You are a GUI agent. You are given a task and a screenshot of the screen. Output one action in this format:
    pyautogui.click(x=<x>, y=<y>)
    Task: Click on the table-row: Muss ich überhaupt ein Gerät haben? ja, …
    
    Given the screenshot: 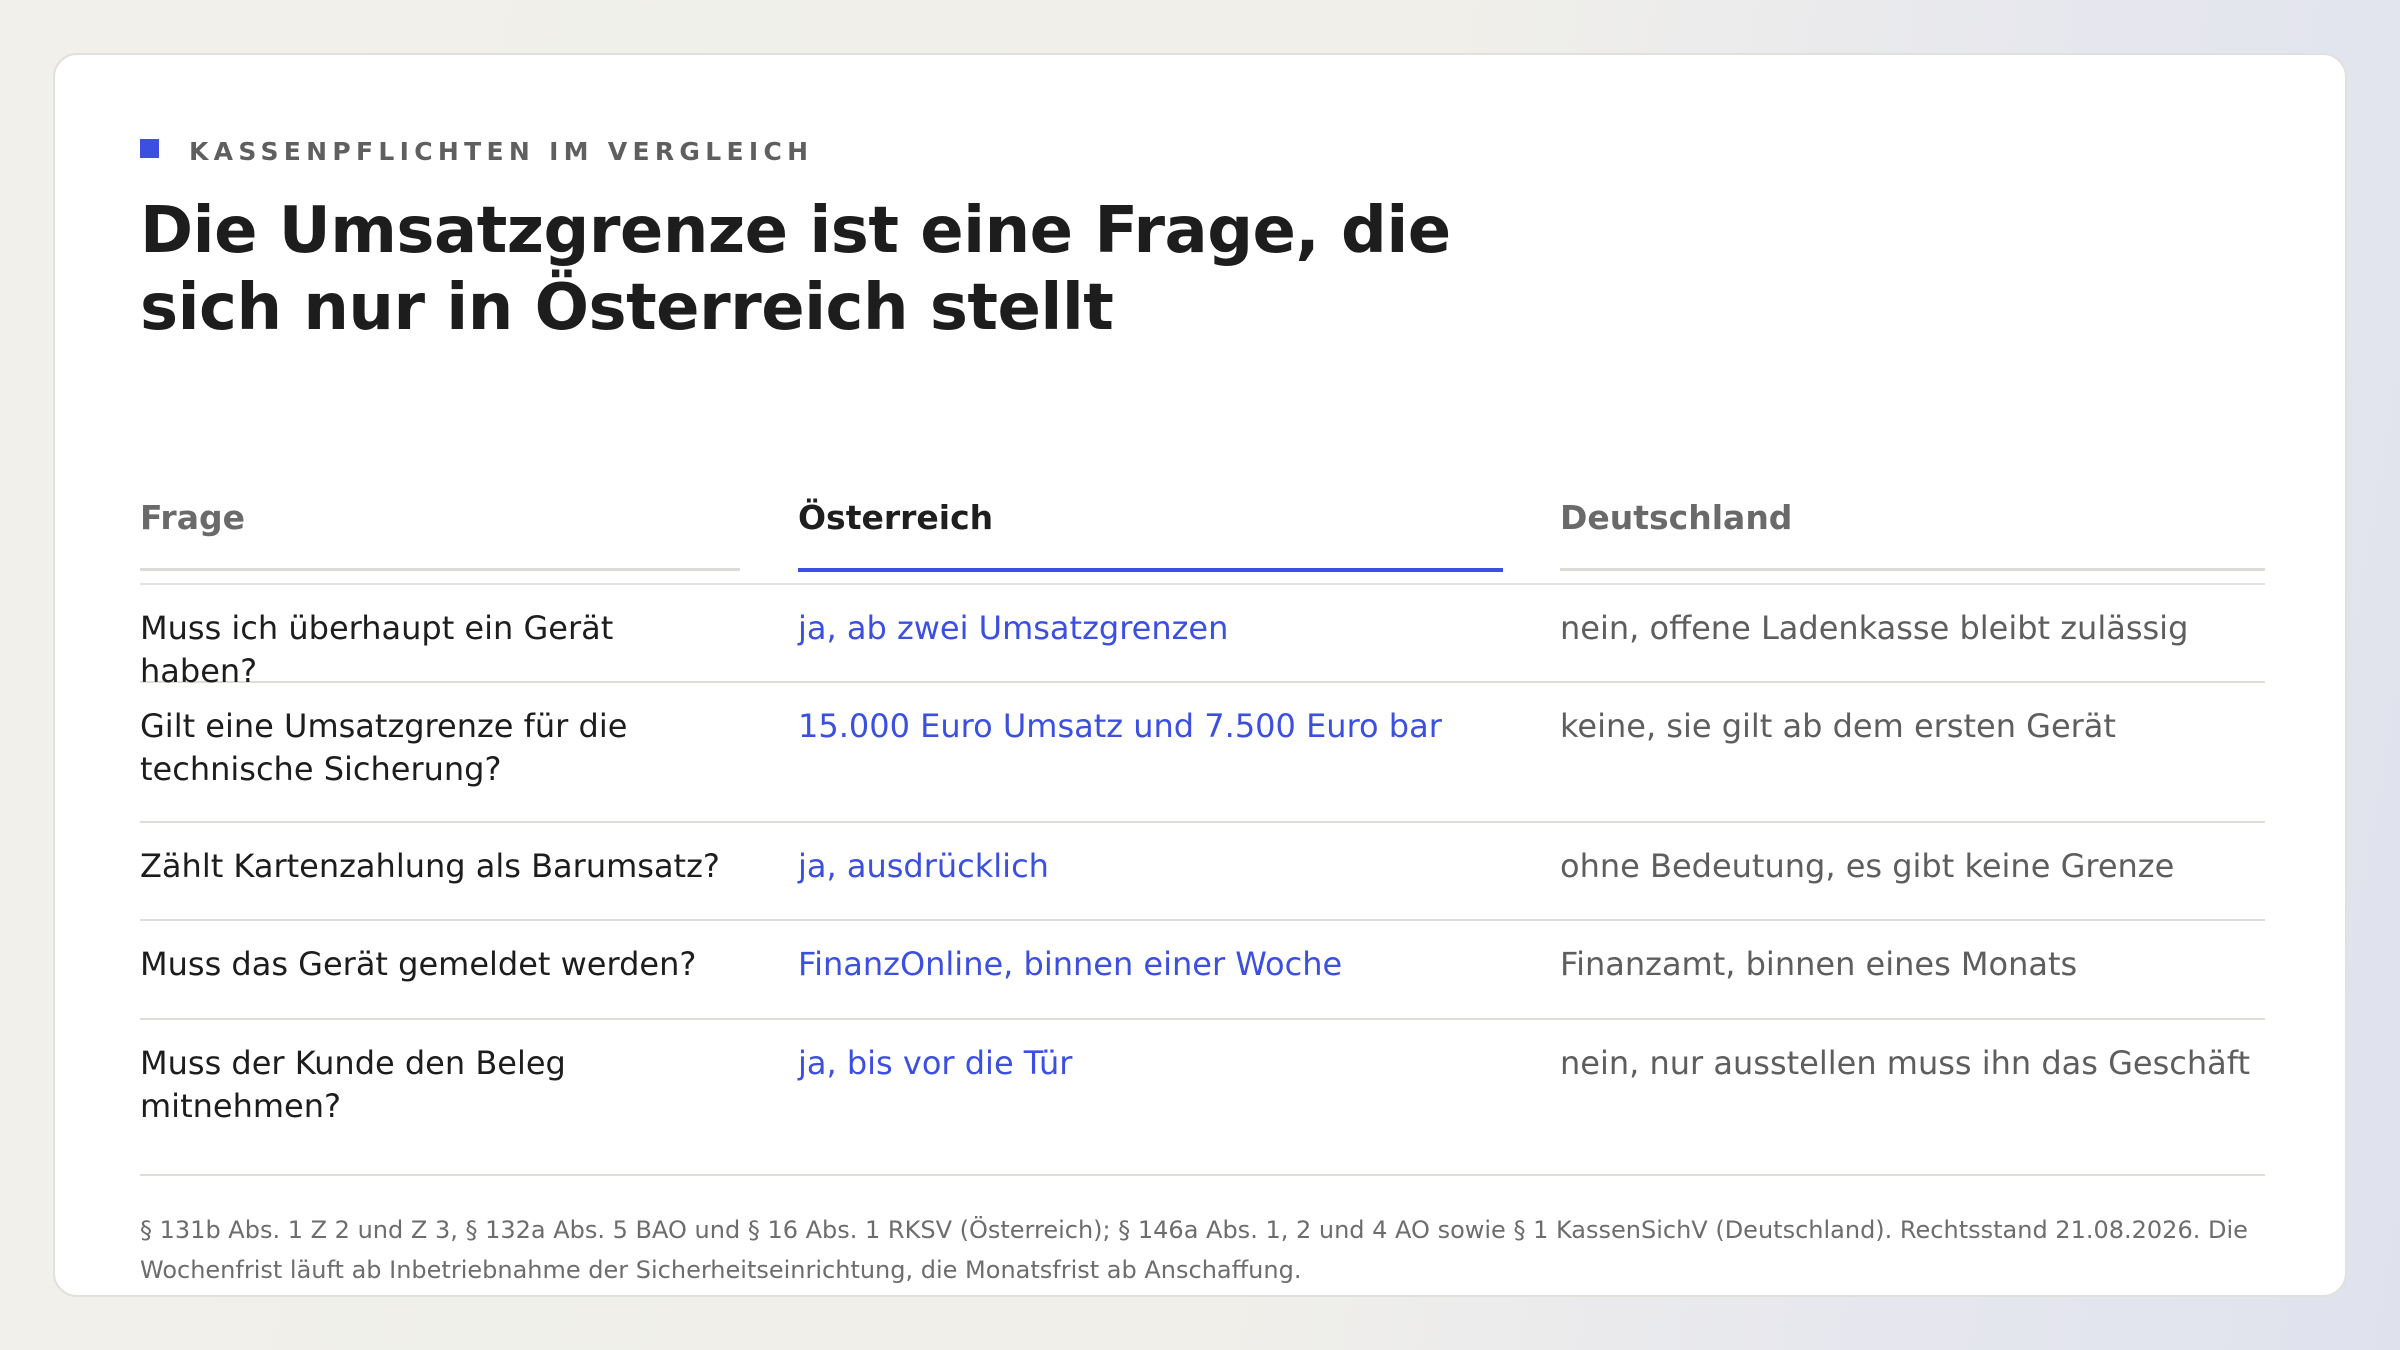 What is the action you would take?
    pyautogui.click(x=1202, y=637)
    